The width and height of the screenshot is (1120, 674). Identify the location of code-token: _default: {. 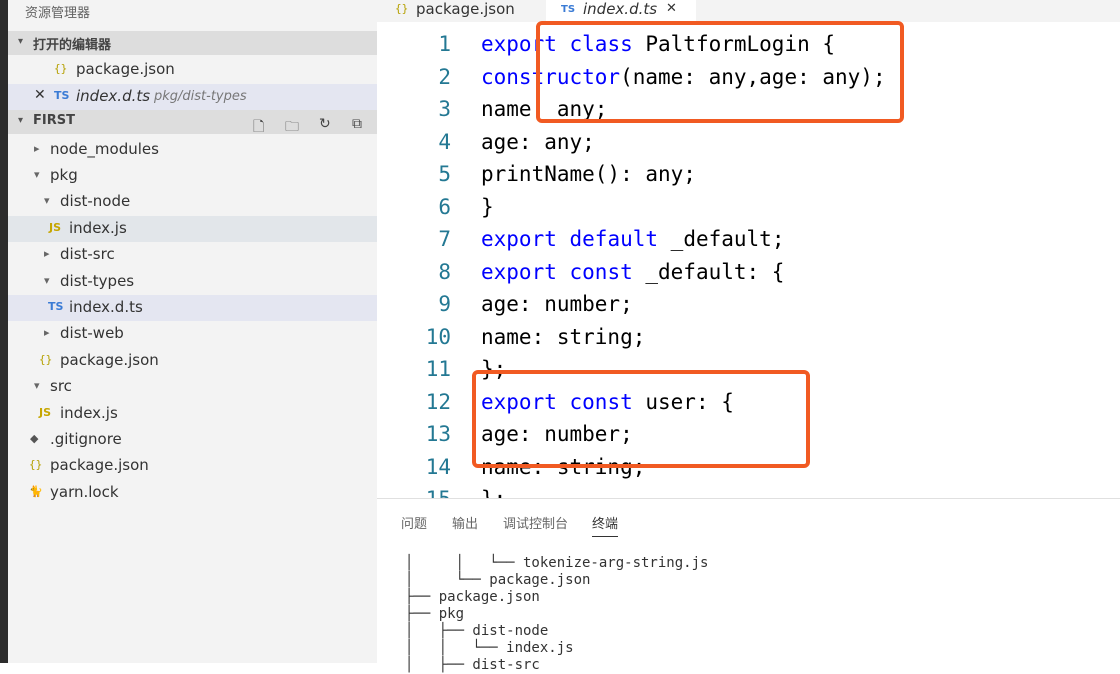
(708, 271).